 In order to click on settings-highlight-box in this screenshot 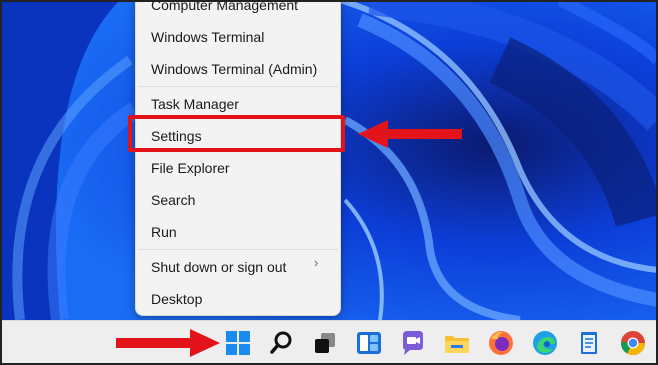, I will do `click(236, 133)`.